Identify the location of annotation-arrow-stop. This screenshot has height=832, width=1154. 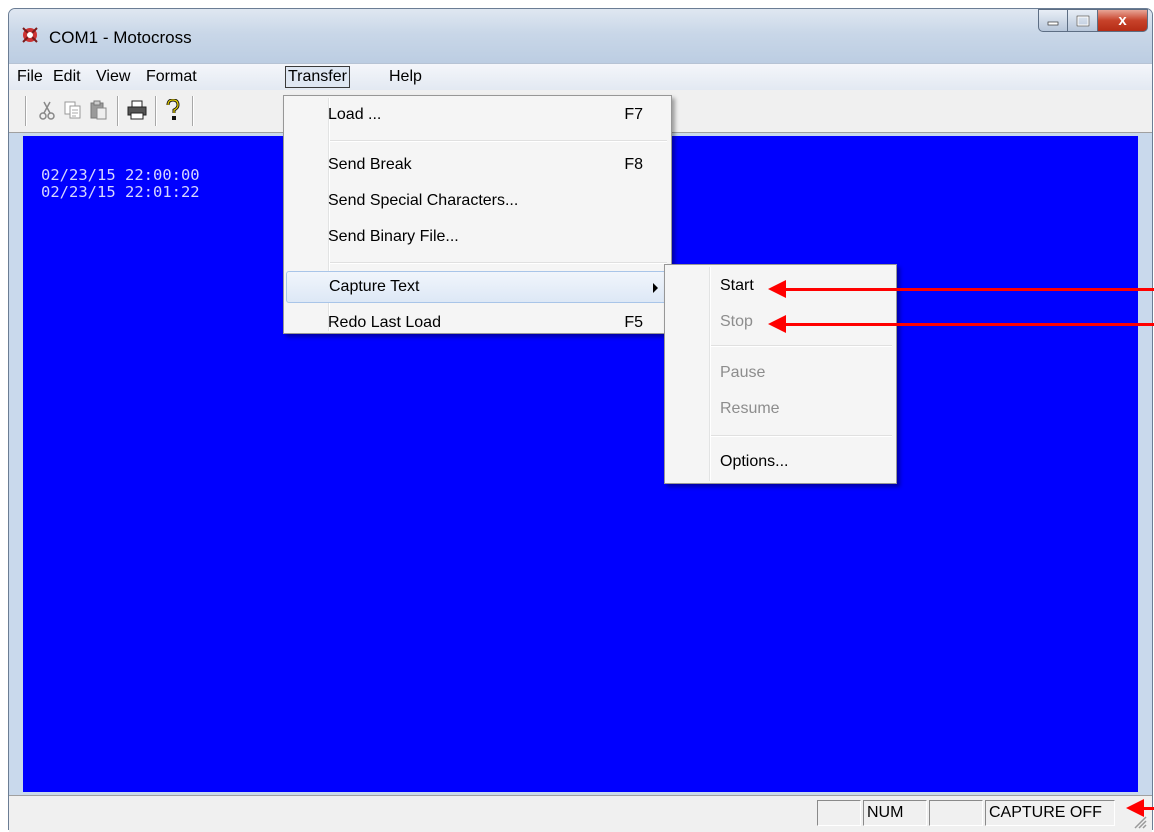
(961, 324).